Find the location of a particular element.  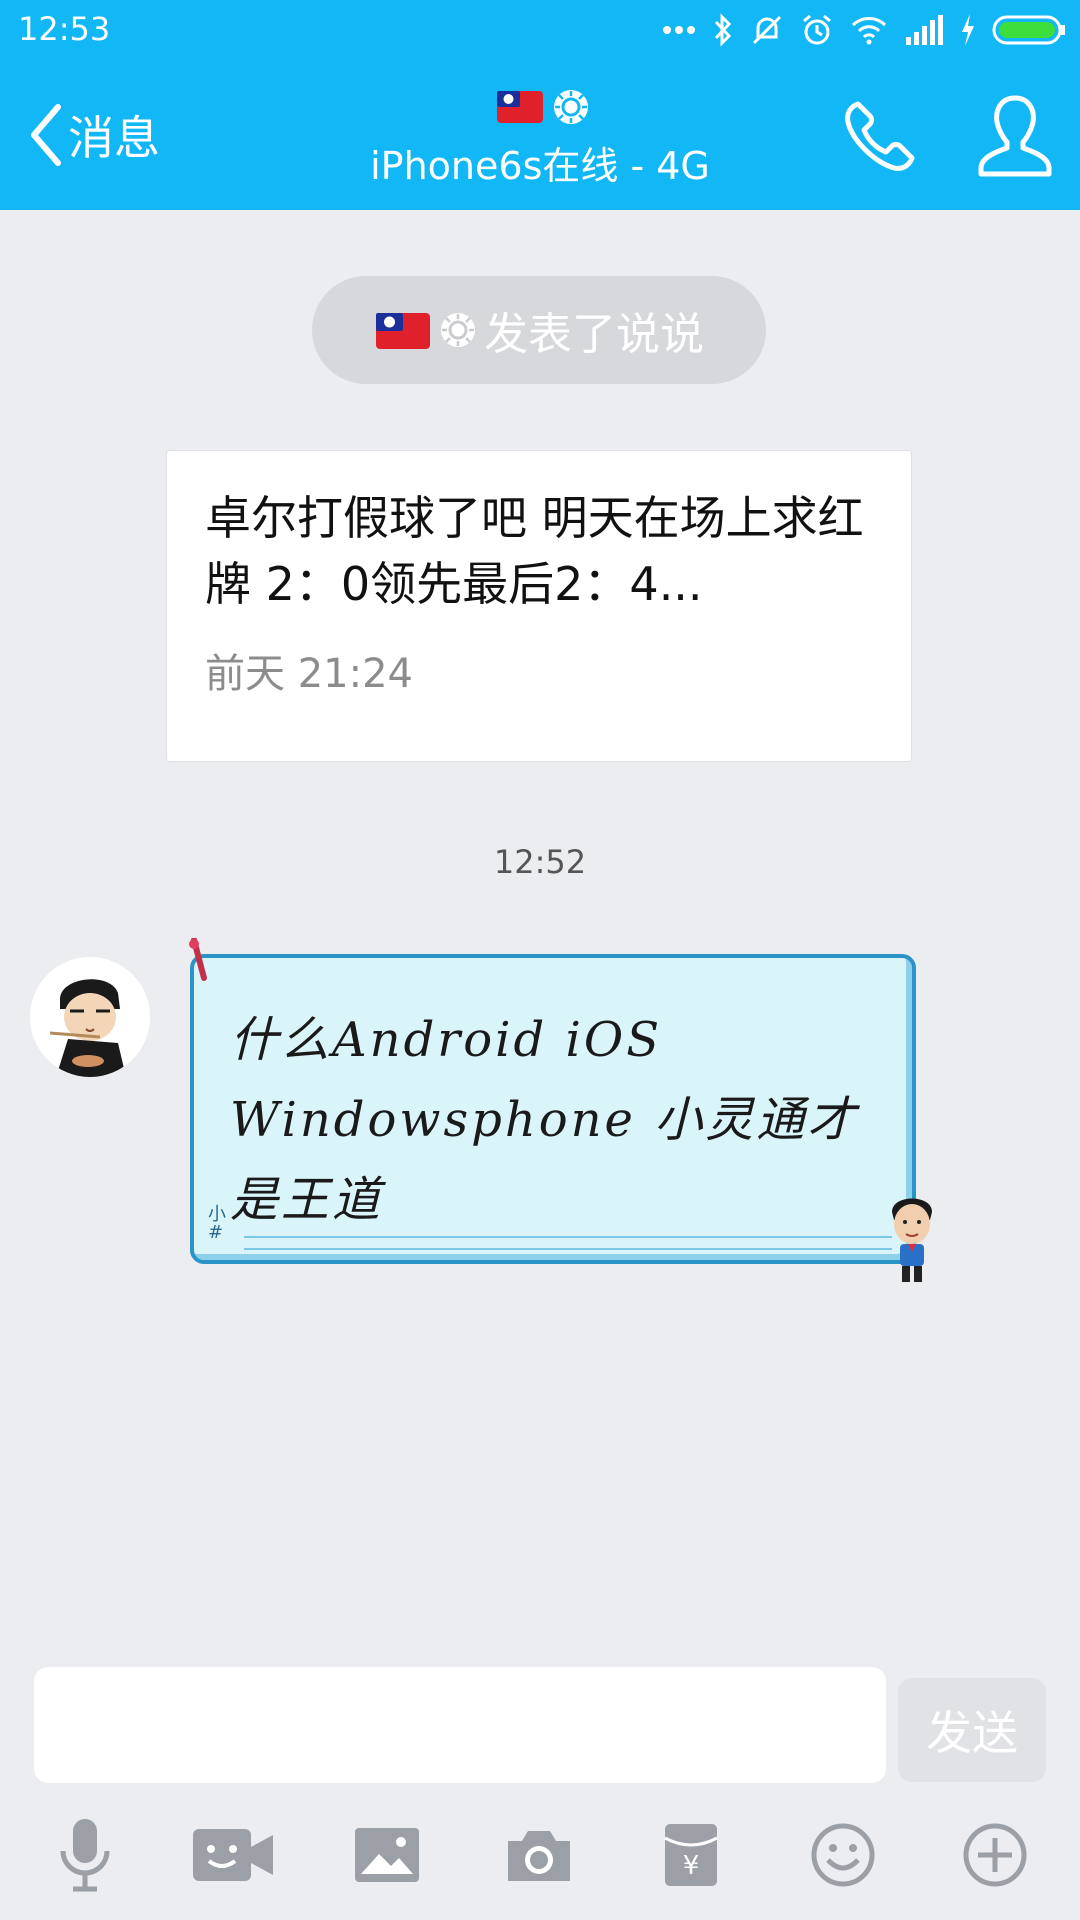

red-packet-icon: ¥ is located at coordinates (691, 1855).